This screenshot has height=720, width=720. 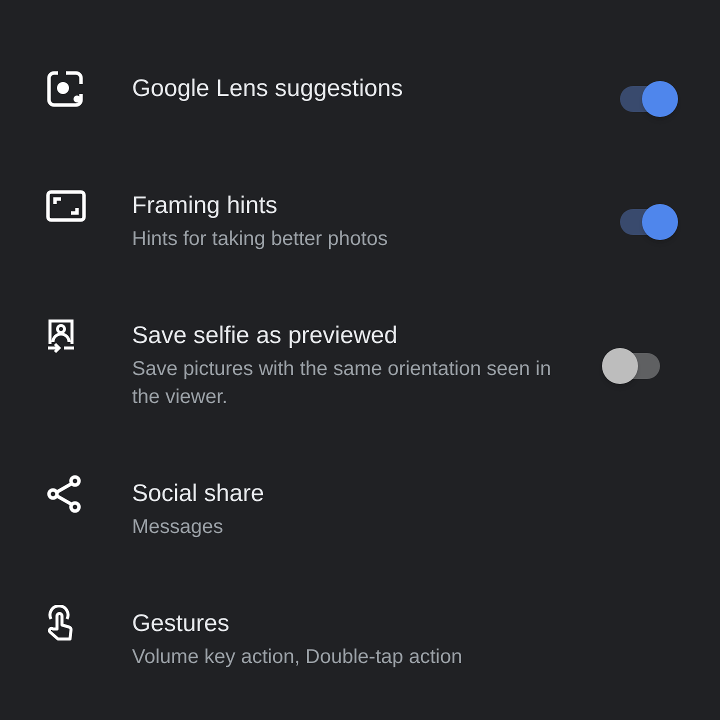 What do you see at coordinates (260, 239) in the screenshot?
I see `setting-description: Hints for taking better photos` at bounding box center [260, 239].